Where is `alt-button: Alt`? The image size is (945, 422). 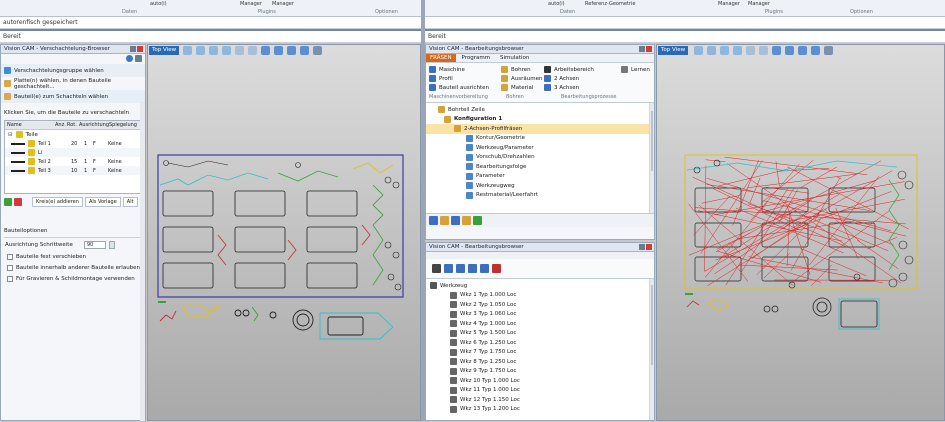 alt-button: Alt is located at coordinates (130, 202).